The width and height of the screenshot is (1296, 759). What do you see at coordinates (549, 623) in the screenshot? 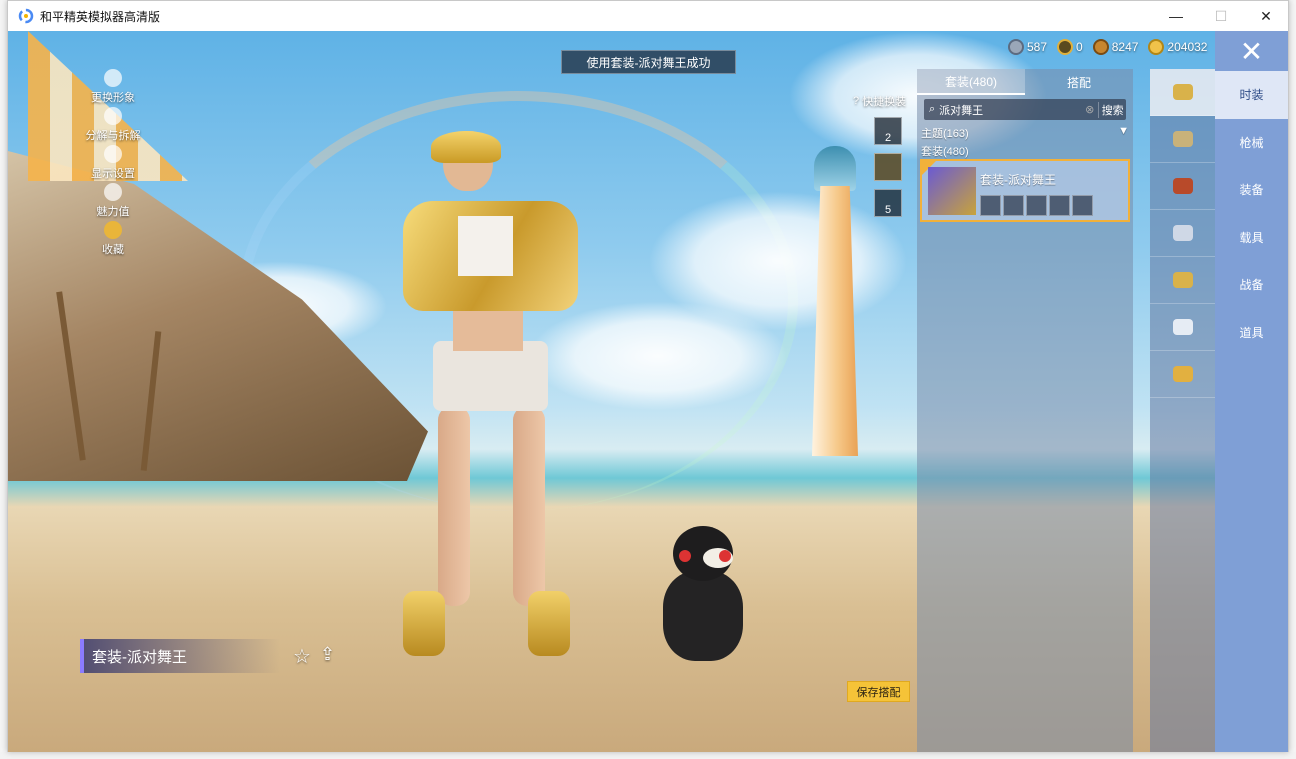
I see `character-boot` at bounding box center [549, 623].